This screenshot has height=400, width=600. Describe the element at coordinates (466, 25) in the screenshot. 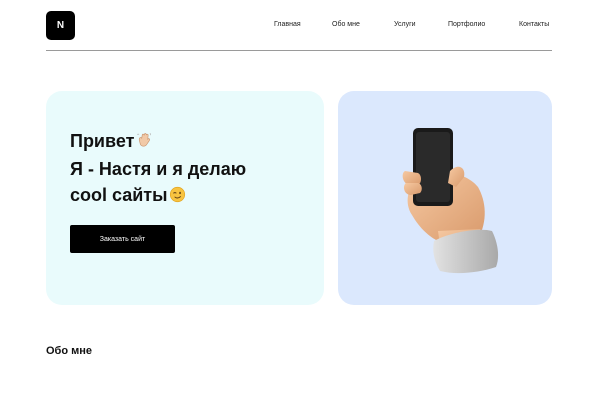

I see `nav-item-portfolio: Портфолио` at that location.